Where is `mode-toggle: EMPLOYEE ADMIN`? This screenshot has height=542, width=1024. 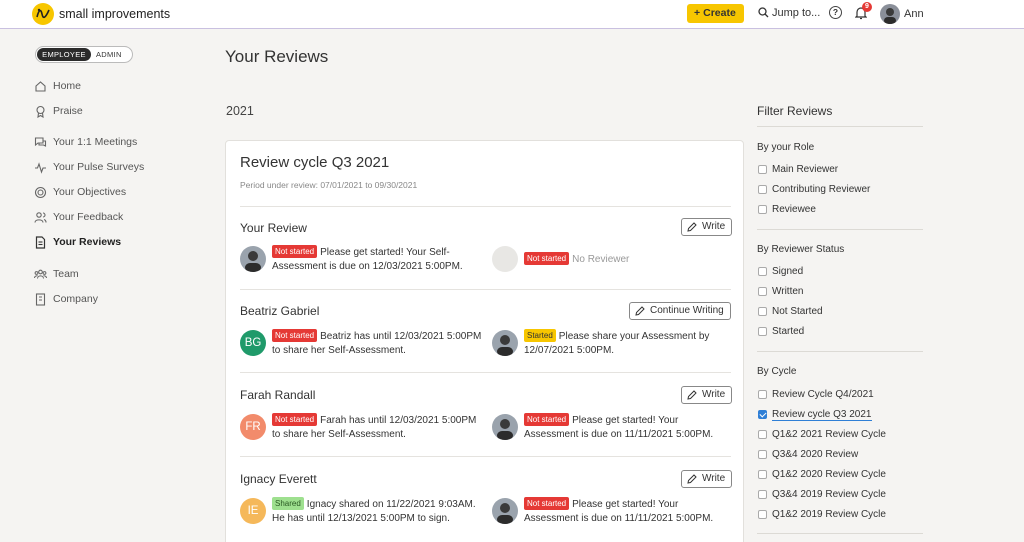
mode-toggle: EMPLOYEE ADMIN is located at coordinates (84, 54).